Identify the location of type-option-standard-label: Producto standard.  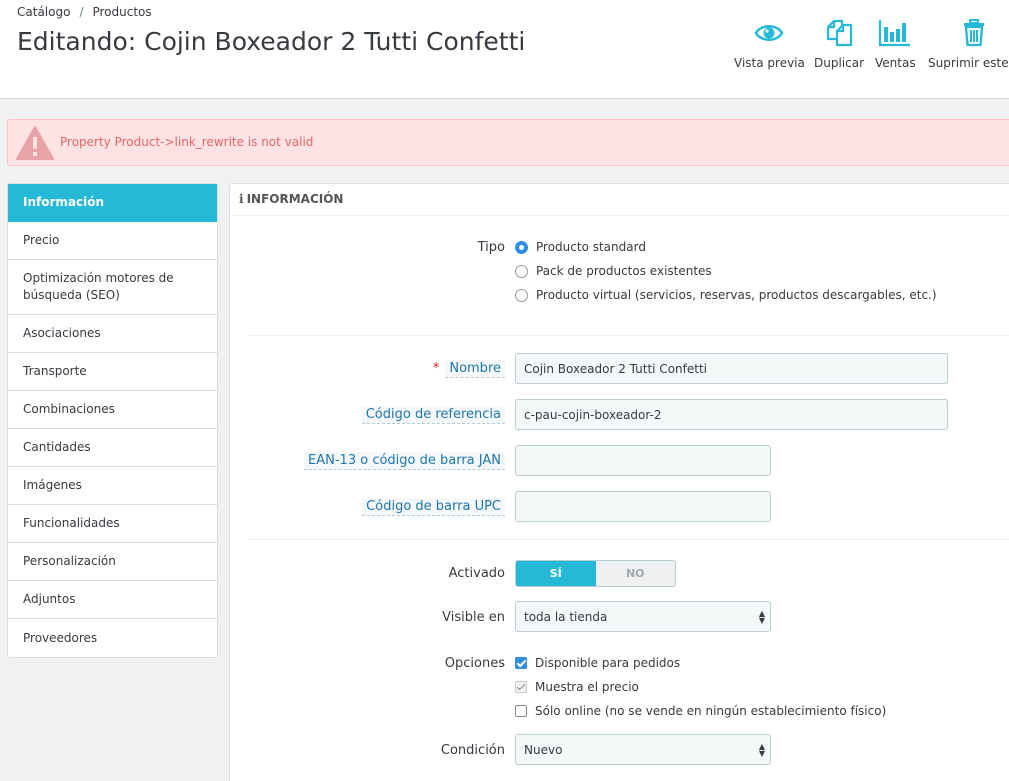
(591, 247).